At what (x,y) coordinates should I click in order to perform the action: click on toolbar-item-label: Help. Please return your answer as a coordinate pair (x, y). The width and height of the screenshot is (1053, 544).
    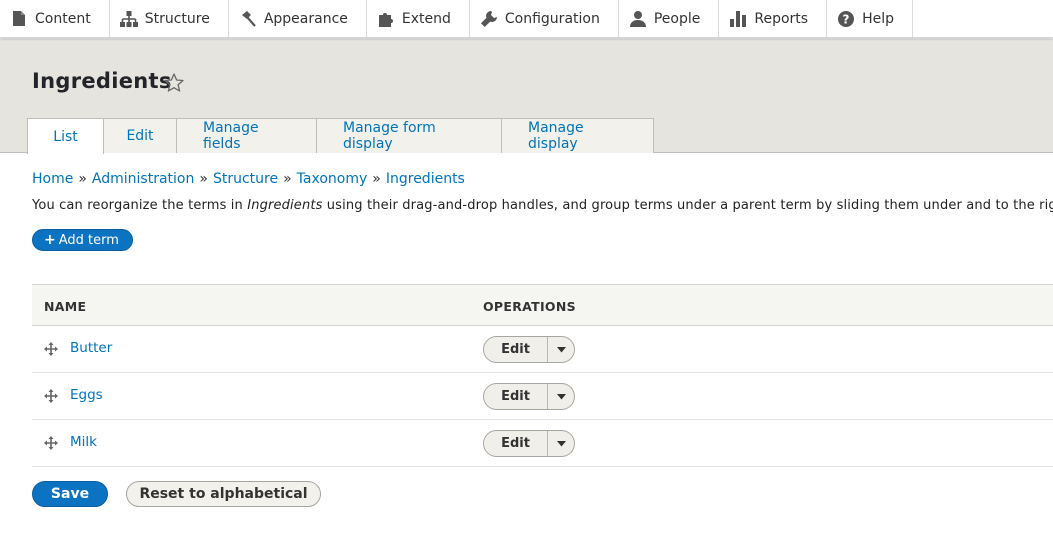
    Looking at the image, I should click on (878, 18).